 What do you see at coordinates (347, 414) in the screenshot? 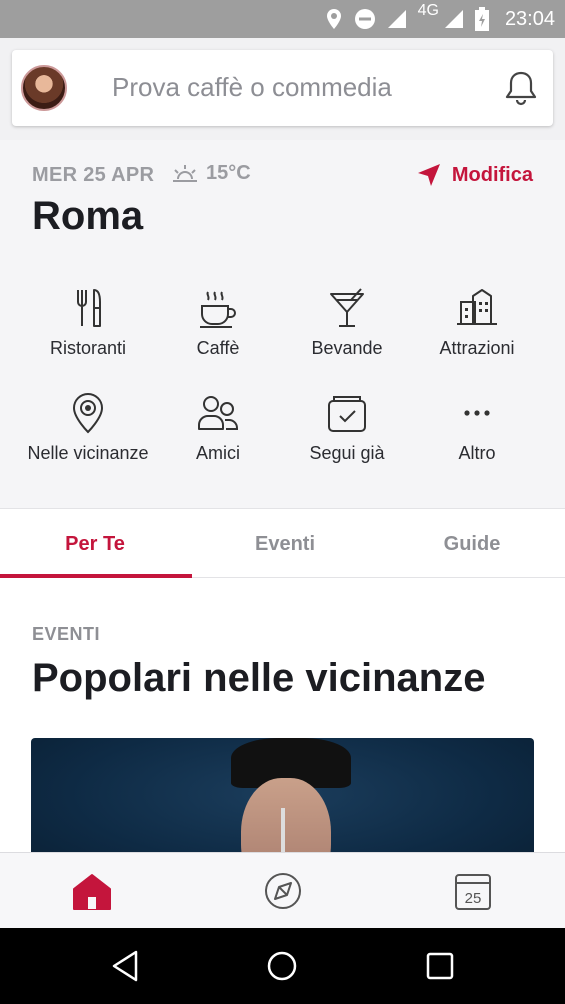
I see `followed-box-icon` at bounding box center [347, 414].